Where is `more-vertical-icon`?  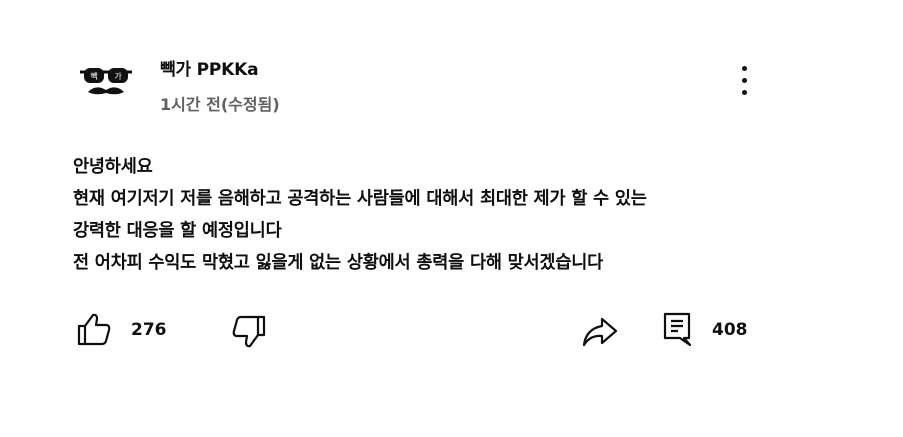 more-vertical-icon is located at coordinates (744, 80).